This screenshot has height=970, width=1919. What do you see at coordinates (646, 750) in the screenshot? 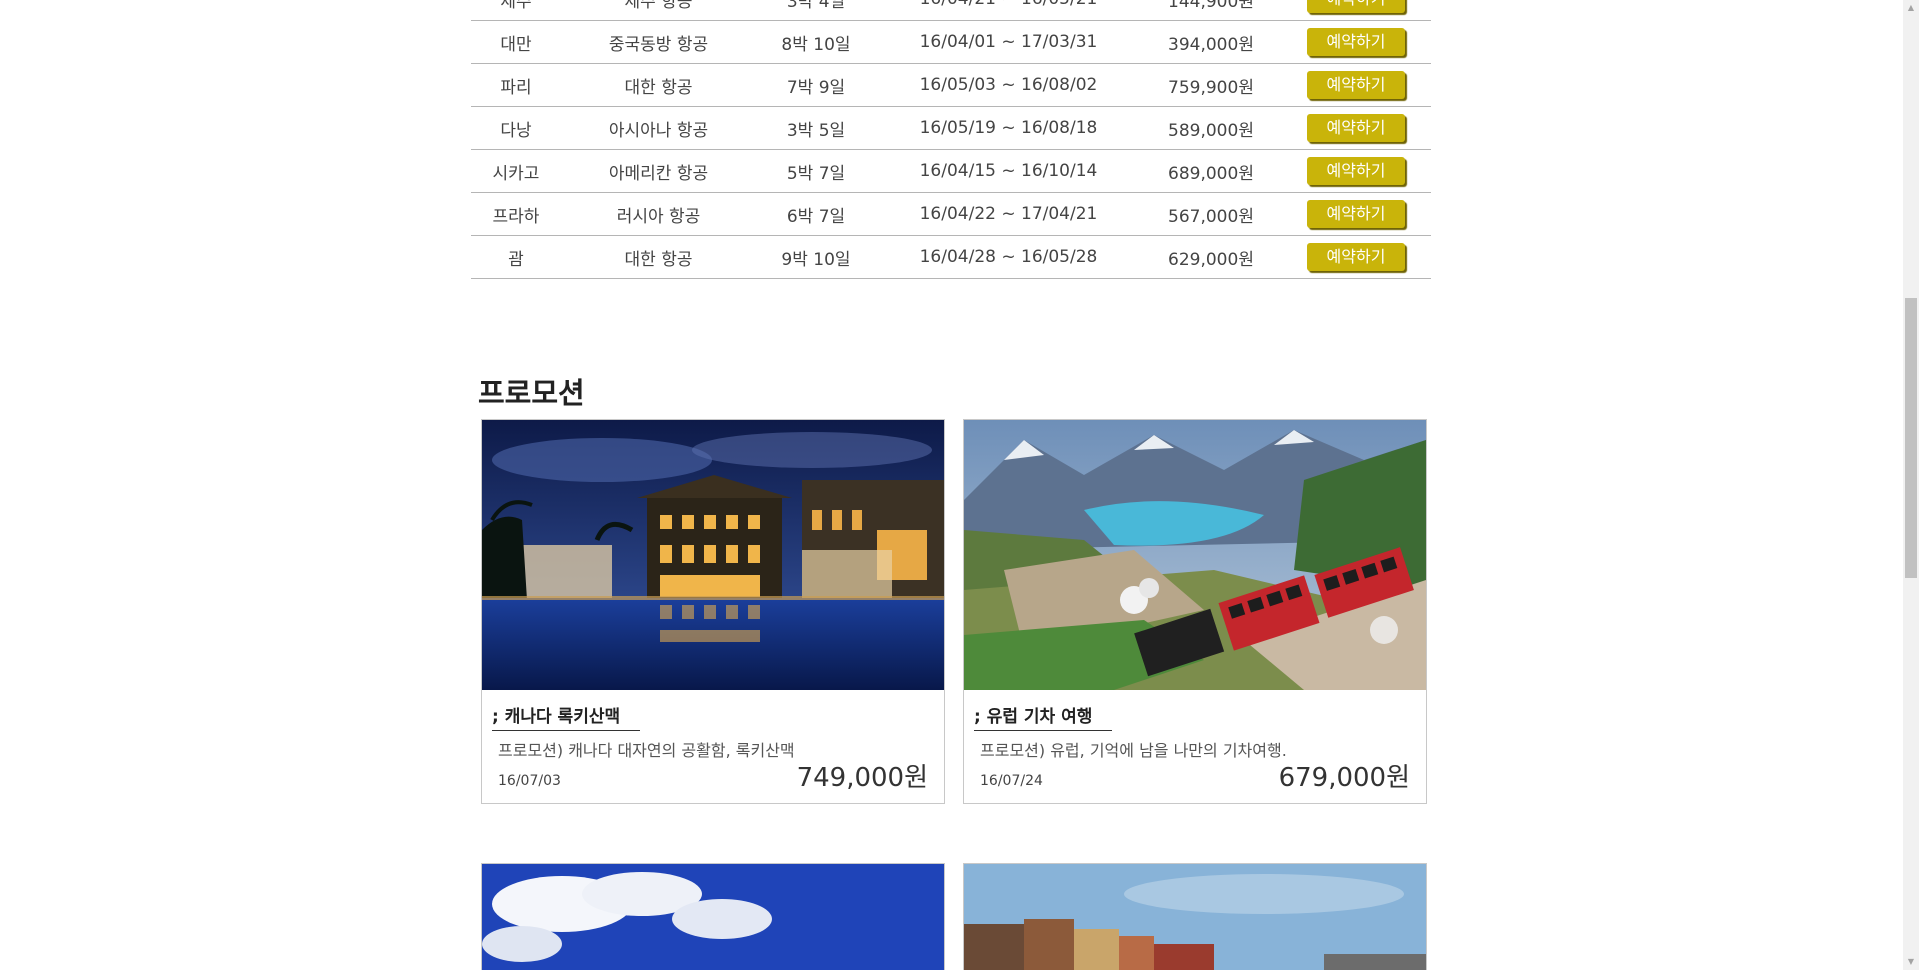
I see `promotion-description: 프로모션) 캐나다 대자연의 공활함, 록키산맥` at bounding box center [646, 750].